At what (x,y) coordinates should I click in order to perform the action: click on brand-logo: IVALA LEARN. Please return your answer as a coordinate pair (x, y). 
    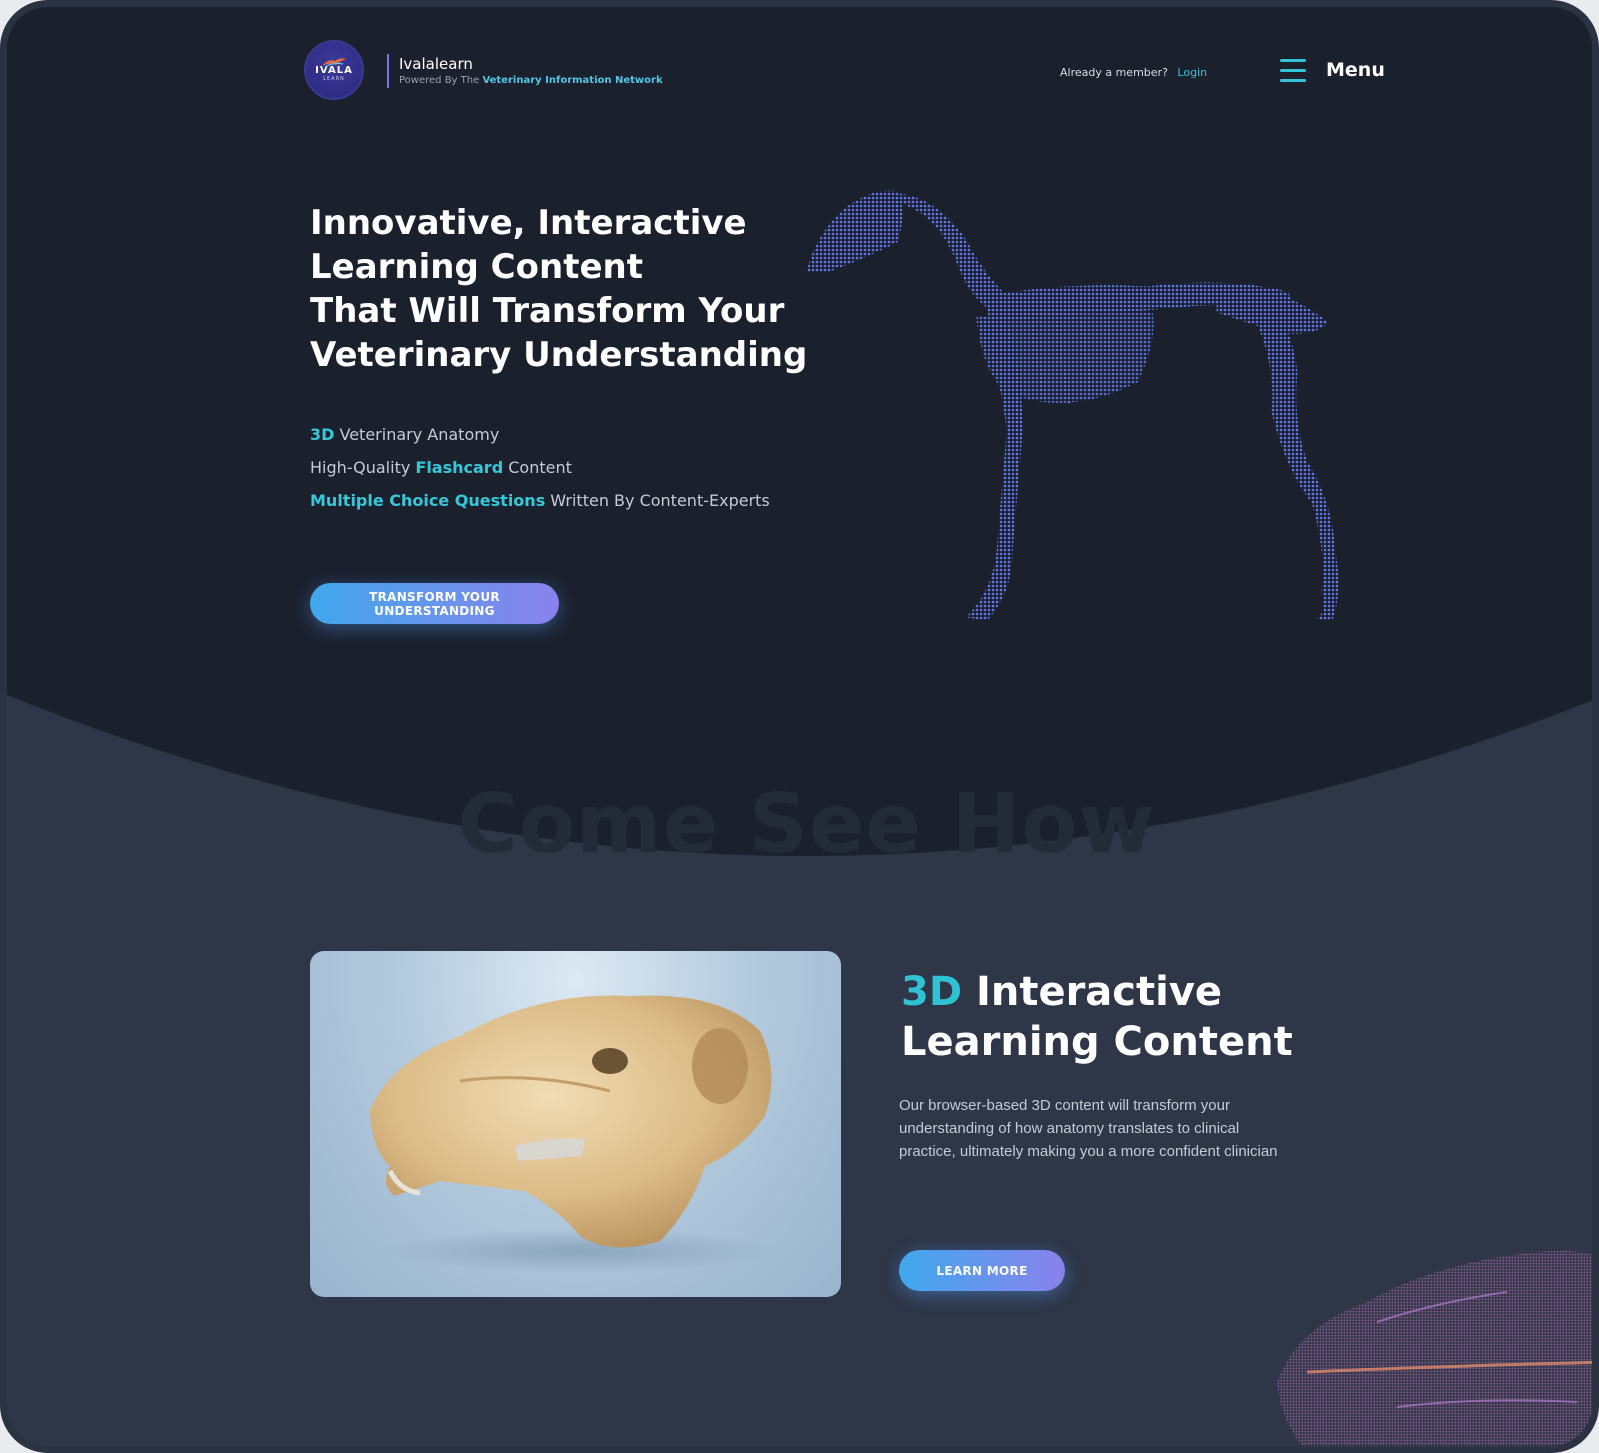
    Looking at the image, I should click on (334, 70).